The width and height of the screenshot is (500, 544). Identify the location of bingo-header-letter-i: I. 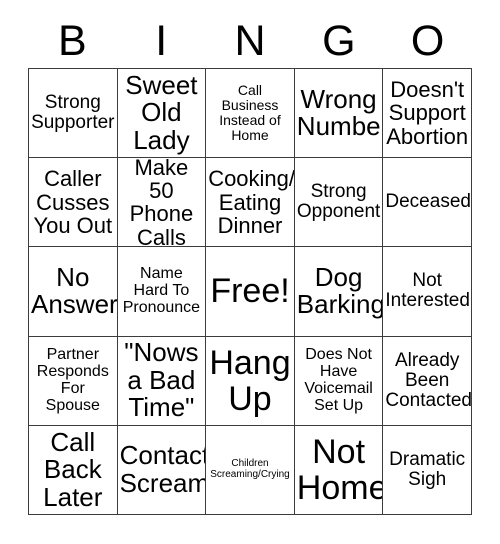
(161, 40).